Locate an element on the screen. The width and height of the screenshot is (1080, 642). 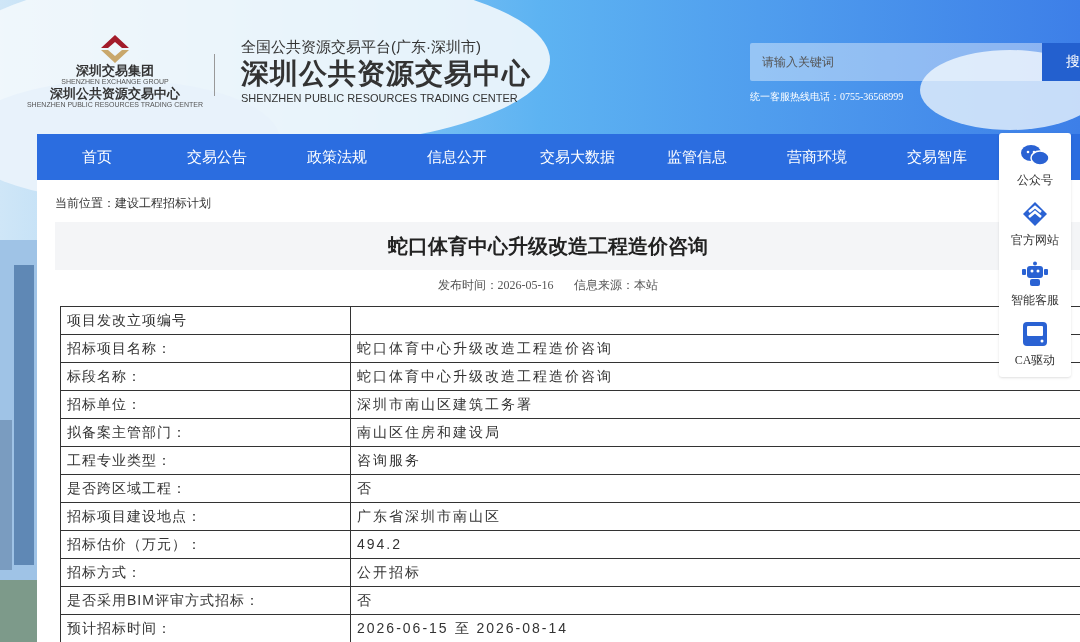
nav-item: 交易大数据 is located at coordinates (577, 157).